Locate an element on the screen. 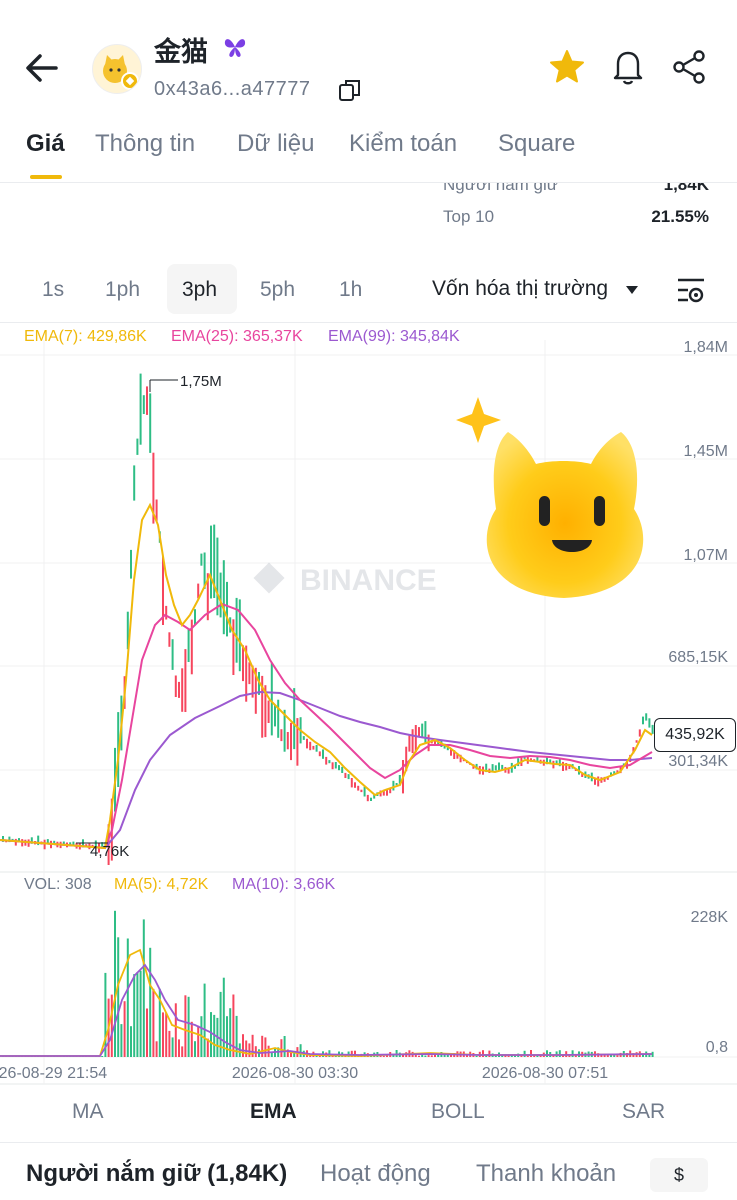  indicator-ma: MA is located at coordinates (88, 1112).